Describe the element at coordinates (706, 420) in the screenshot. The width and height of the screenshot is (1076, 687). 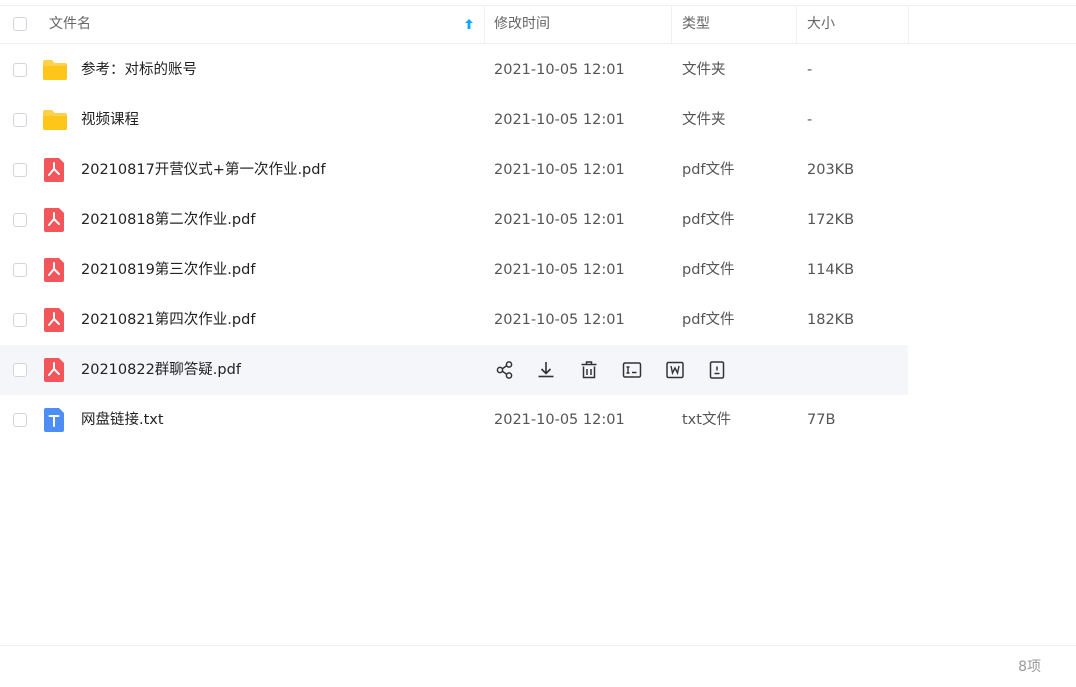
I see `file-type: txt文件` at that location.